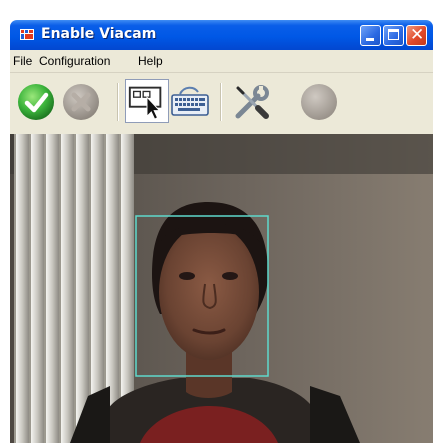  Describe the element at coordinates (319, 102) in the screenshot. I see `tracking-indicator-icon` at that location.